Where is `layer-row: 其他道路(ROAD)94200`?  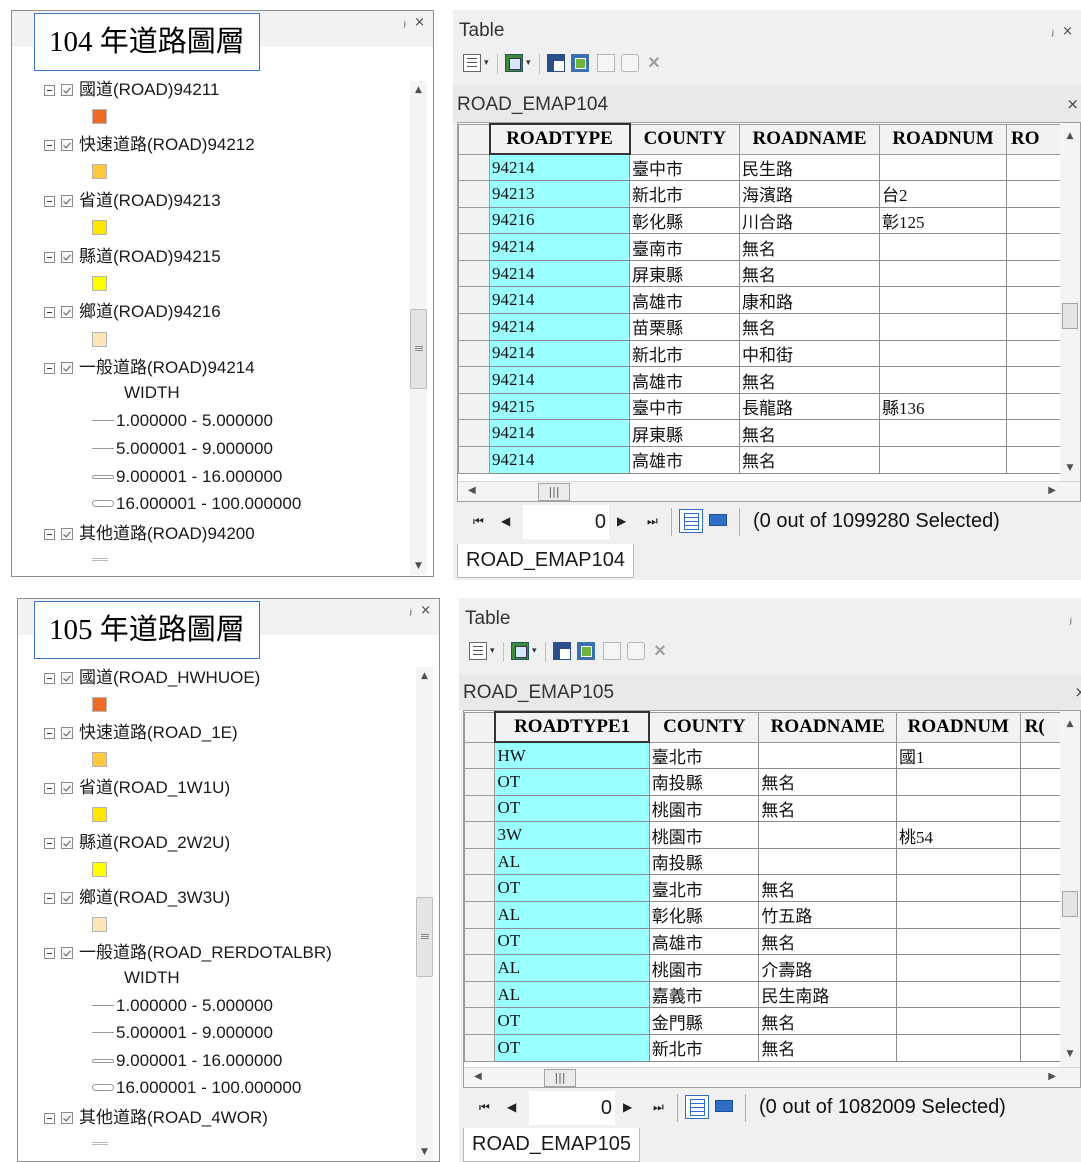
layer-row: 其他道路(ROAD)94200 is located at coordinates (149, 534).